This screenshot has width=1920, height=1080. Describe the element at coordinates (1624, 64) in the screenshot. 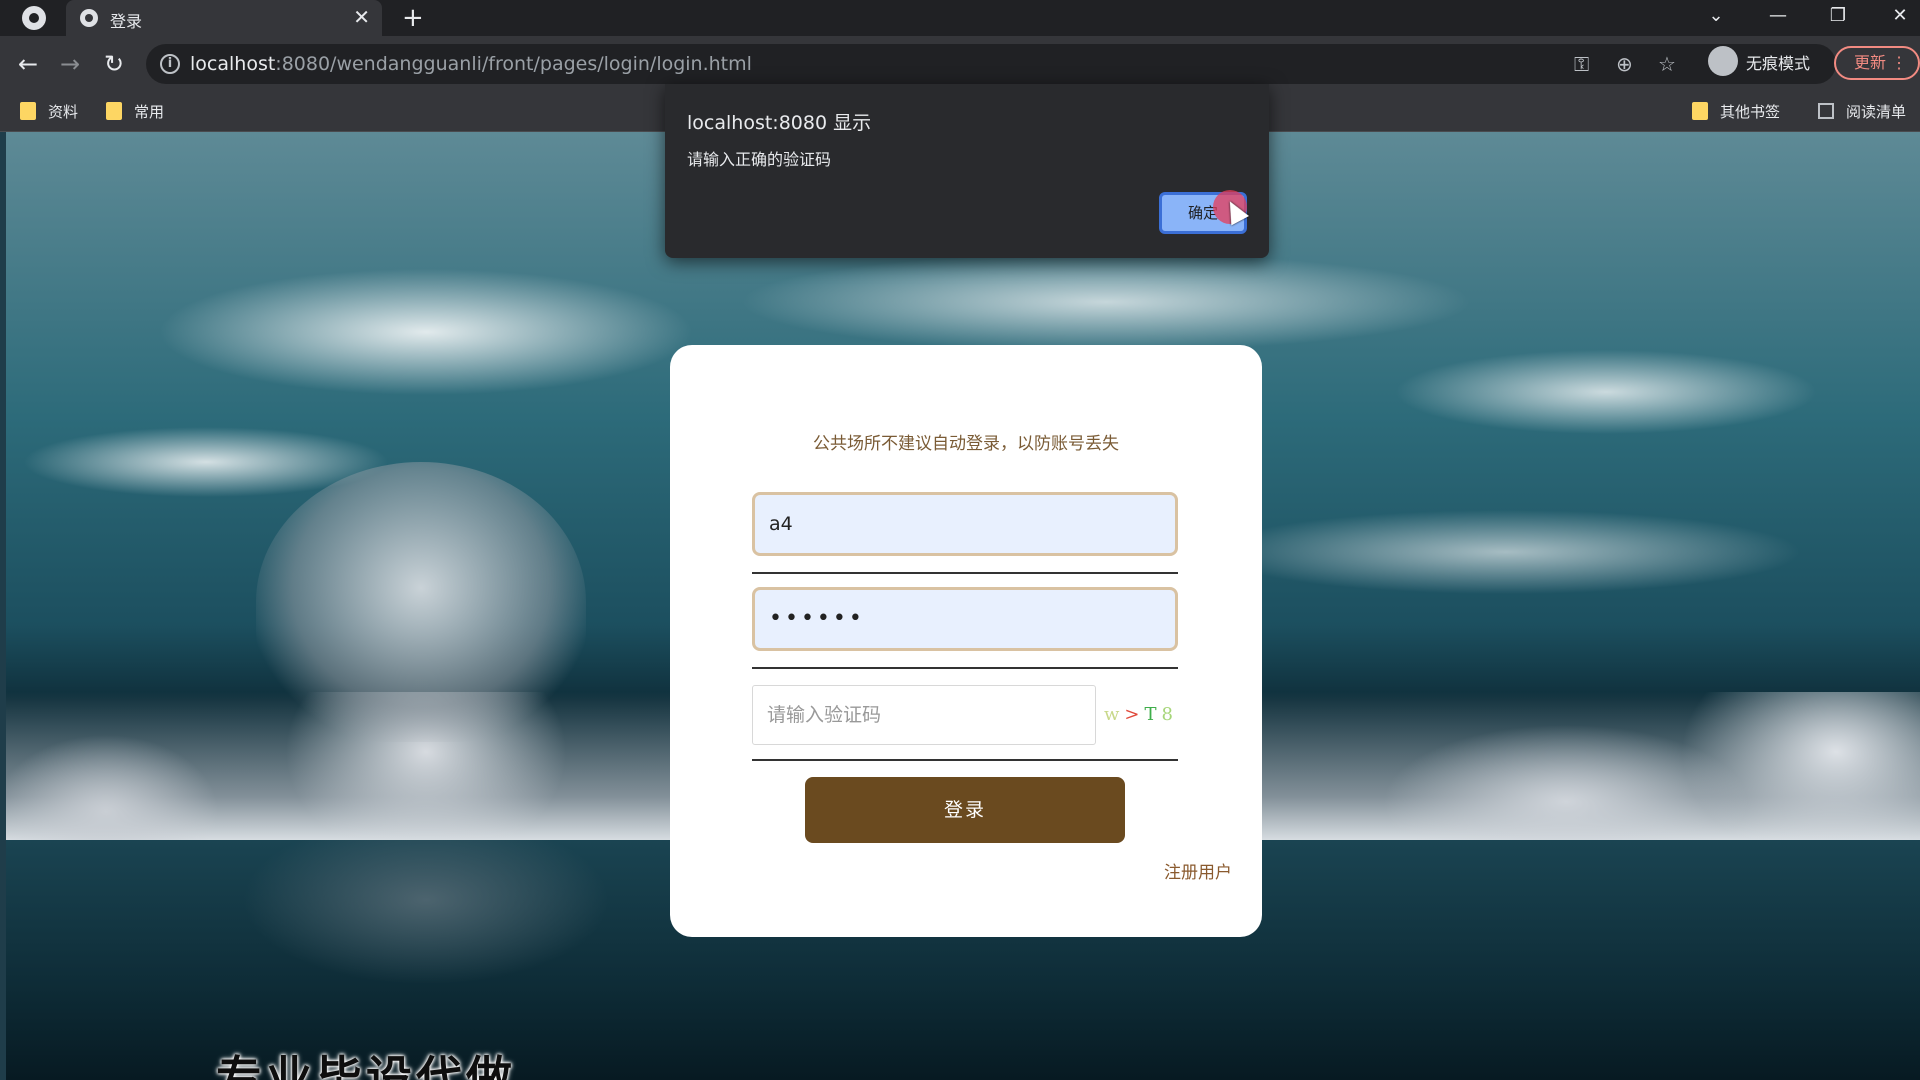

I see `zoom-icon: ⊕` at that location.